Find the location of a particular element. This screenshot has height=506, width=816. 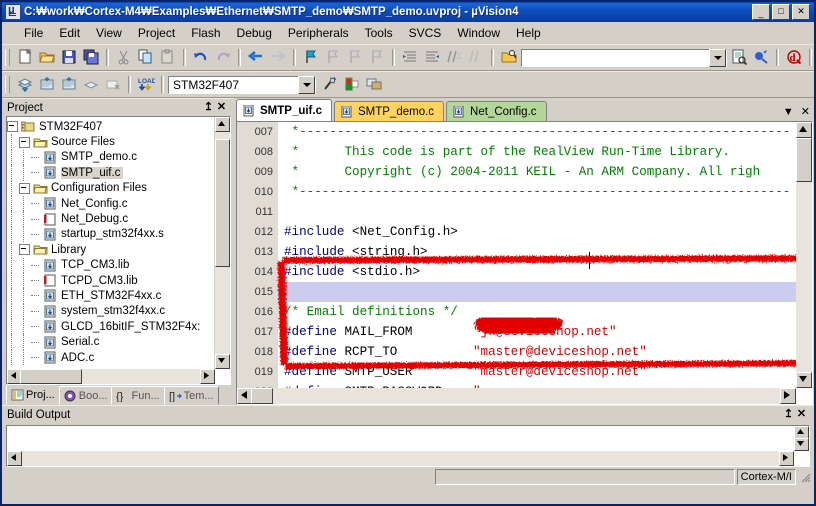

bookmark-toggle-icon is located at coordinates (311, 57).